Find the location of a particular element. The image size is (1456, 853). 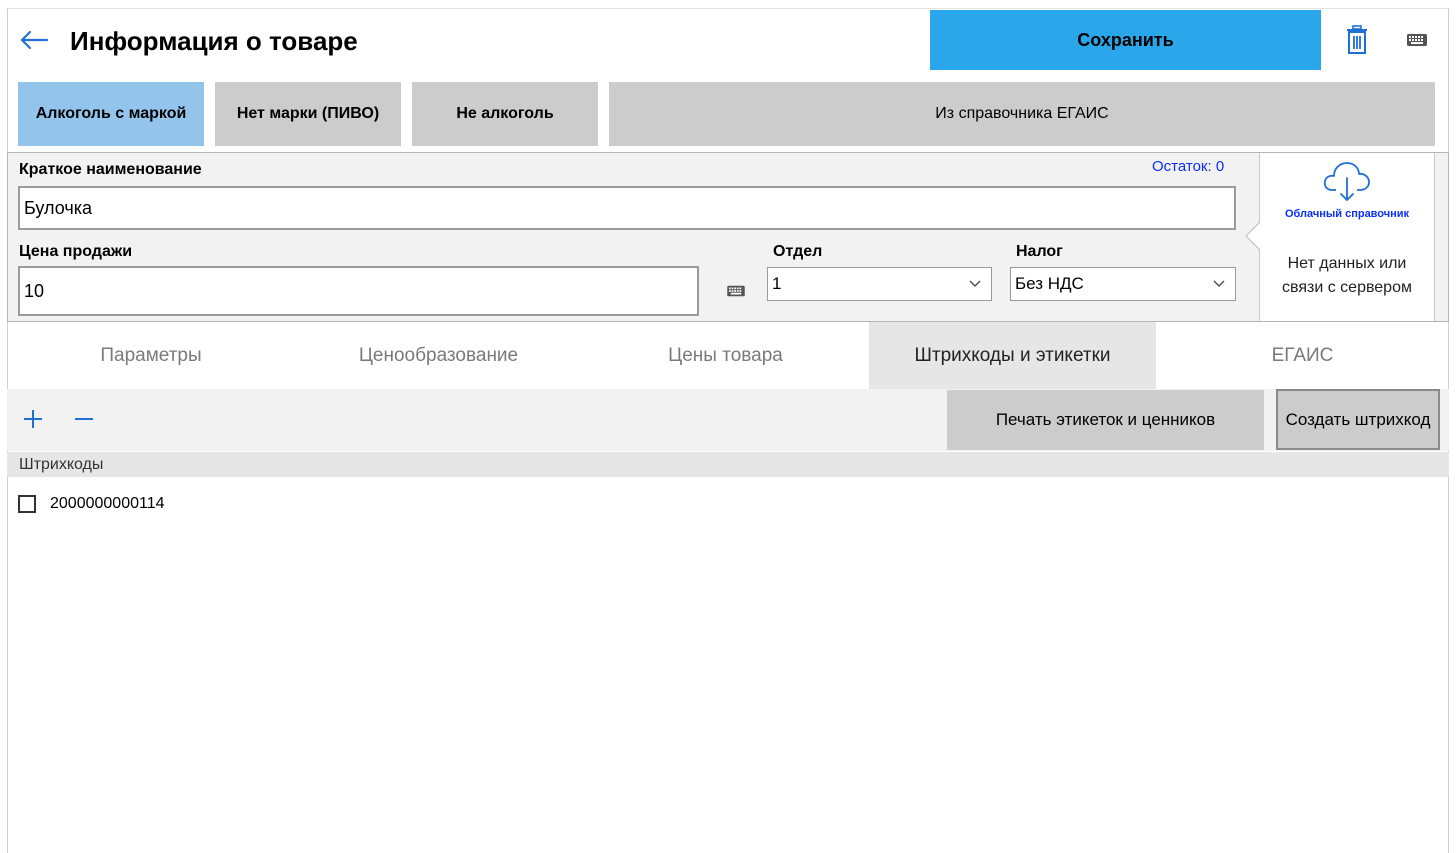

trash-icon is located at coordinates (1357, 39).